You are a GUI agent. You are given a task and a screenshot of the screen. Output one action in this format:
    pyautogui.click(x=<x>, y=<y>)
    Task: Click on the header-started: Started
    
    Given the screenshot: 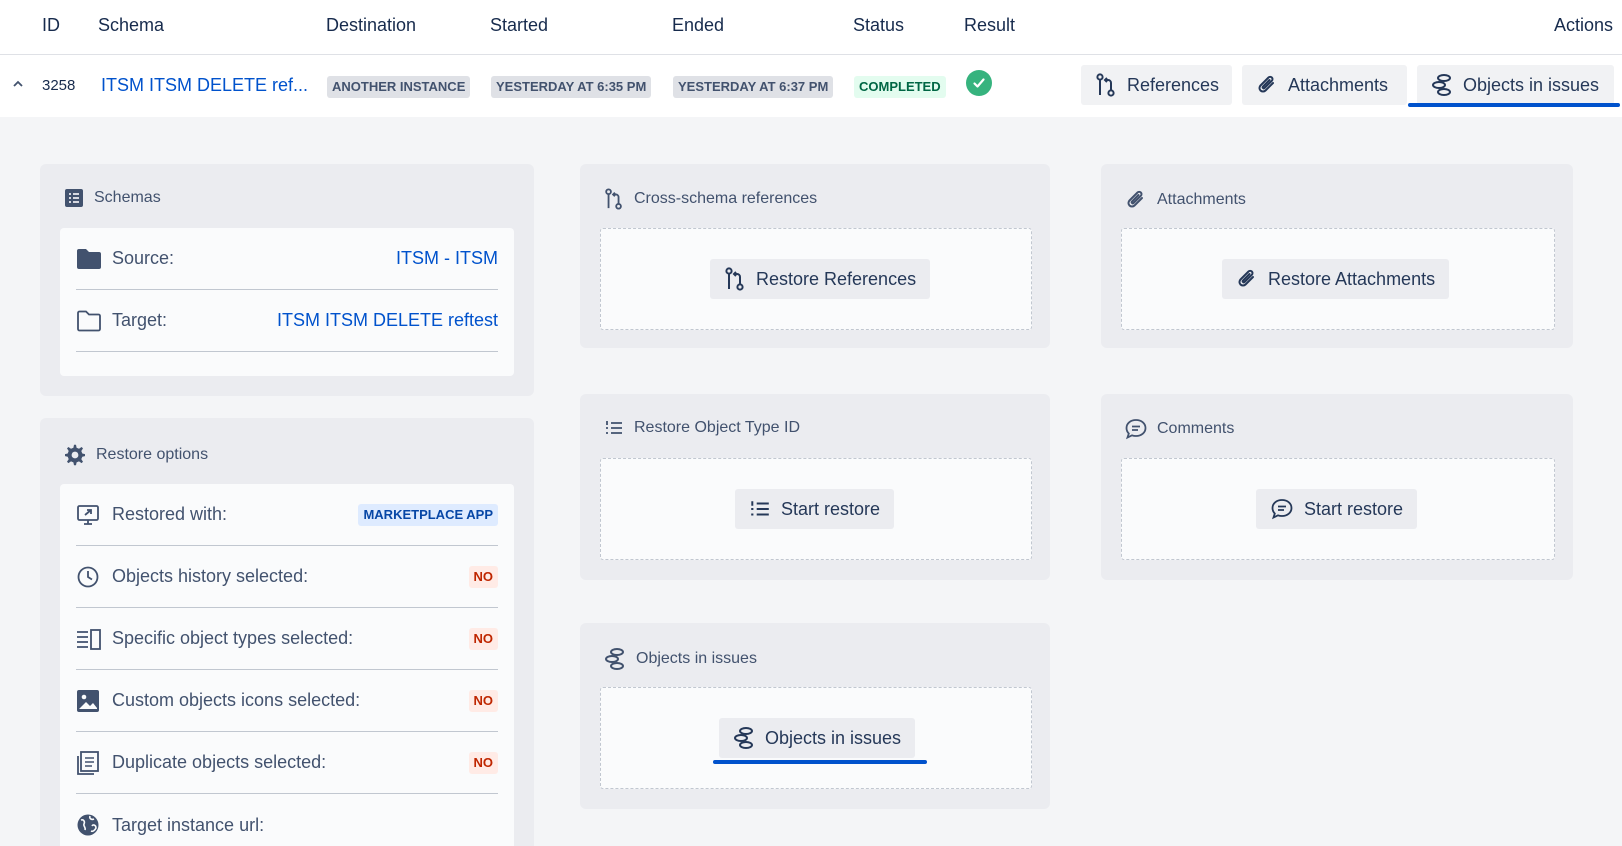 What is the action you would take?
    pyautogui.click(x=519, y=25)
    